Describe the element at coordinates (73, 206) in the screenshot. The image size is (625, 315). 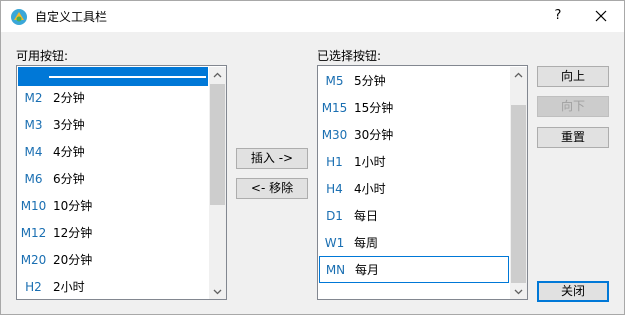
I see `timeframe-name: 10分钟` at that location.